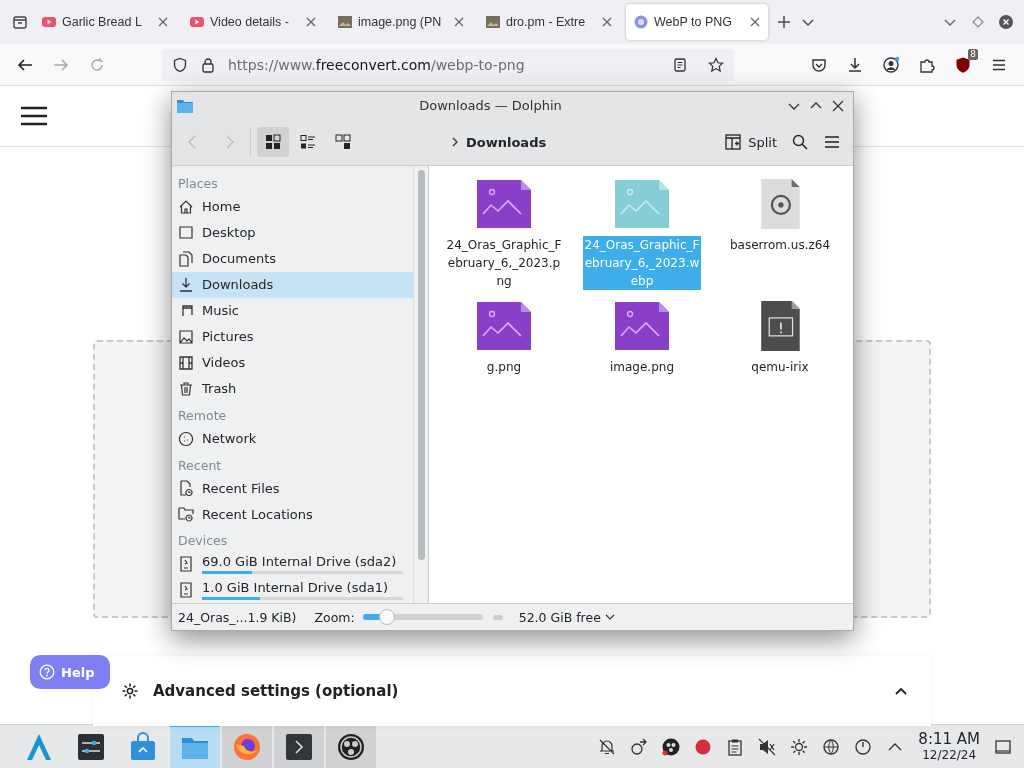 The width and height of the screenshot is (1024, 768). What do you see at coordinates (504, 234) in the screenshot?
I see `file-item: 24_Oras_Graphic_February_6,_2023.png` at bounding box center [504, 234].